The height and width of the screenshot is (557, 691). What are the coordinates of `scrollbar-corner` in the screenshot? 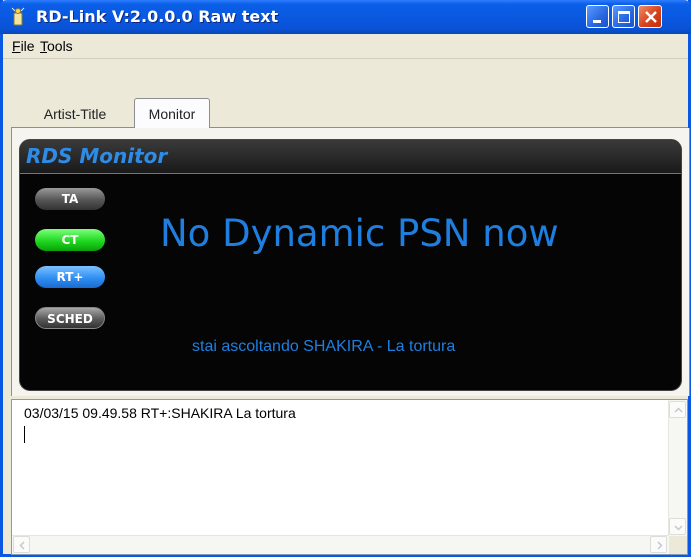 It's located at (678, 545).